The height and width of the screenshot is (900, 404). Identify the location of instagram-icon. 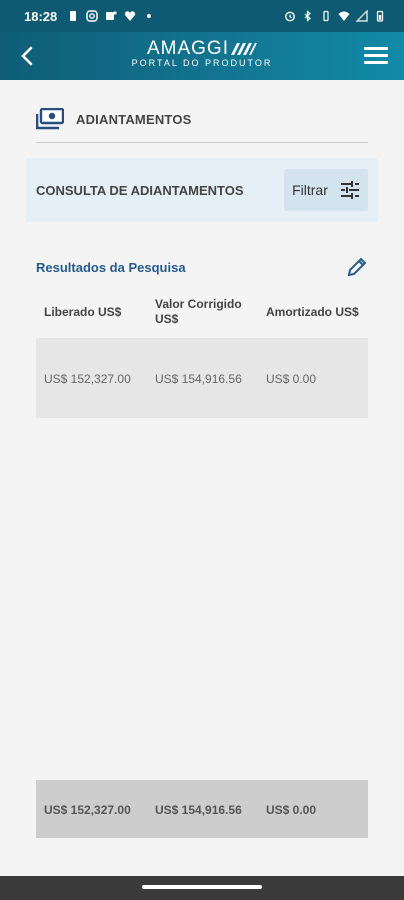
(92, 16).